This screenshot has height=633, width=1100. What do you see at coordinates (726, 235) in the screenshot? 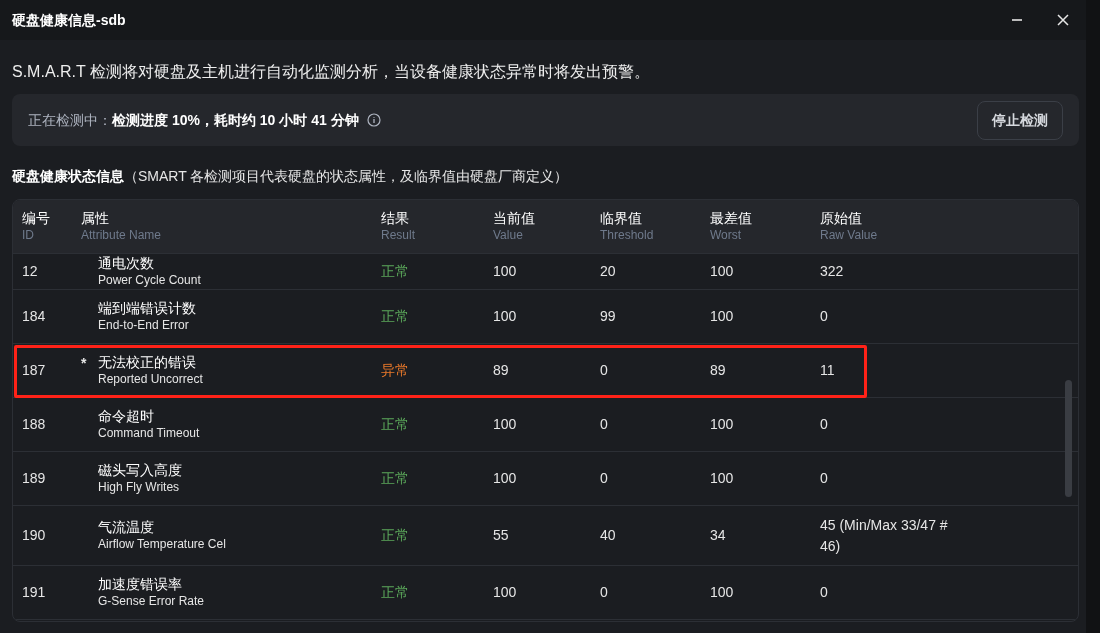
I see `column-subtitle: Worst` at bounding box center [726, 235].